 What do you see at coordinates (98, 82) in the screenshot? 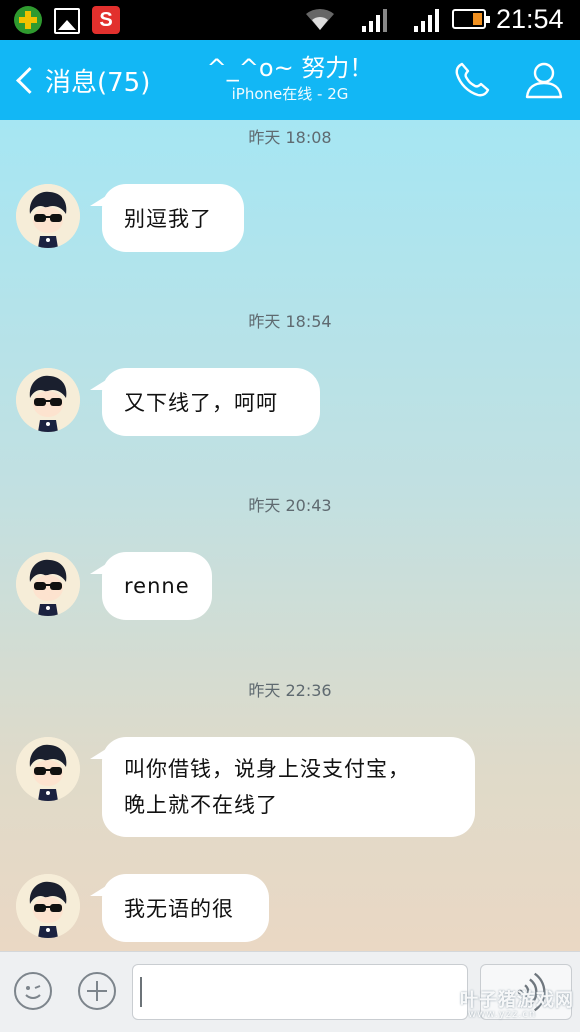
I see `back-label: 消息(75)` at bounding box center [98, 82].